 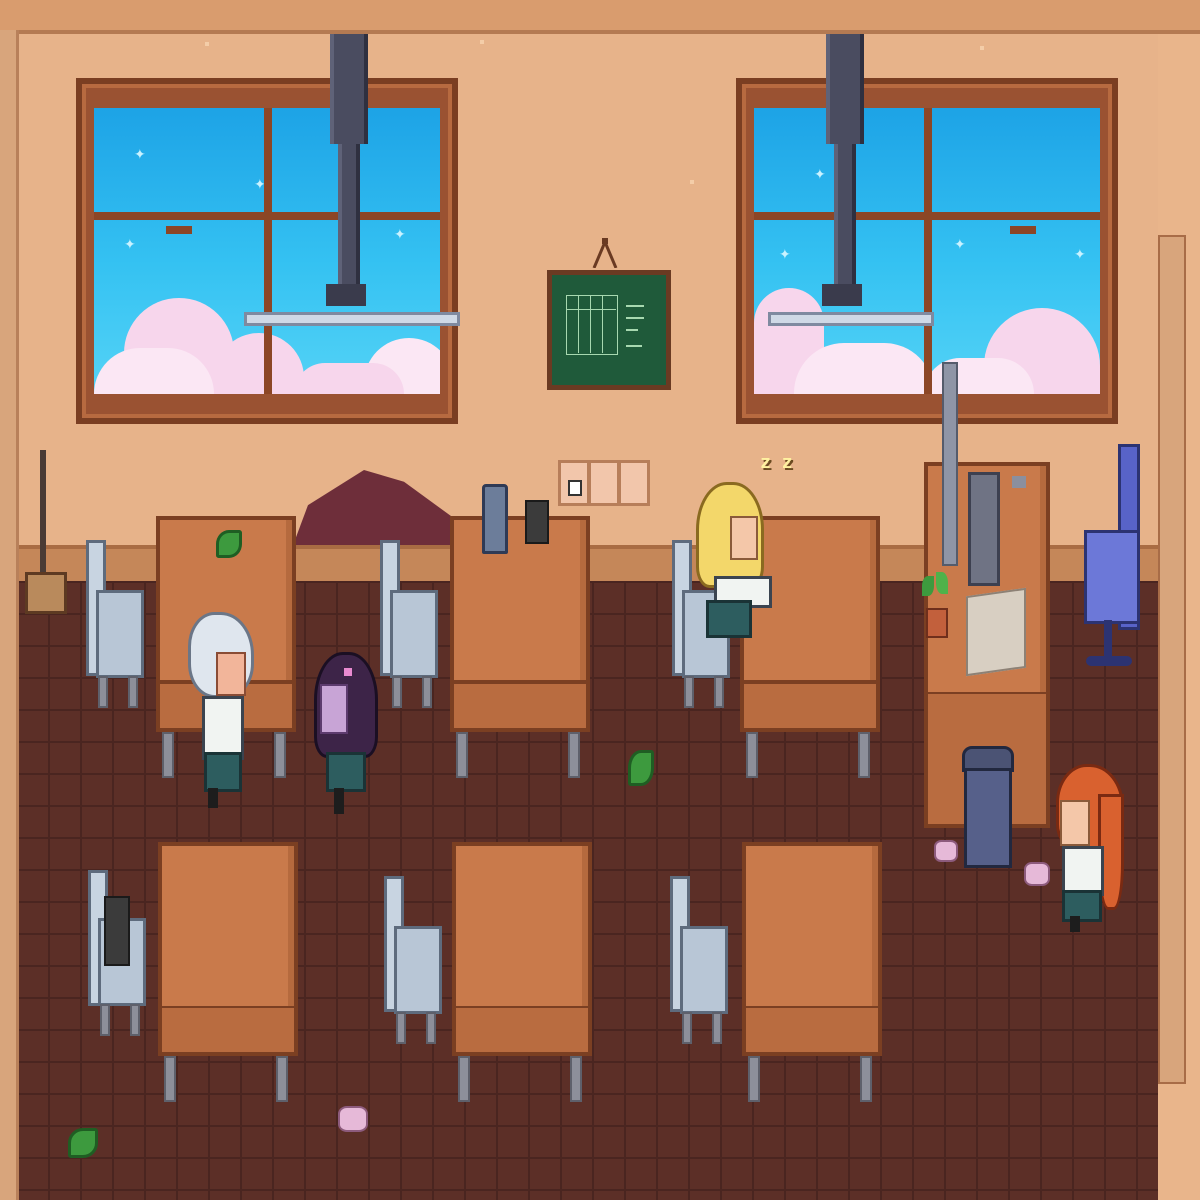 I want to click on office-chair-stem, so click(x=1108, y=640).